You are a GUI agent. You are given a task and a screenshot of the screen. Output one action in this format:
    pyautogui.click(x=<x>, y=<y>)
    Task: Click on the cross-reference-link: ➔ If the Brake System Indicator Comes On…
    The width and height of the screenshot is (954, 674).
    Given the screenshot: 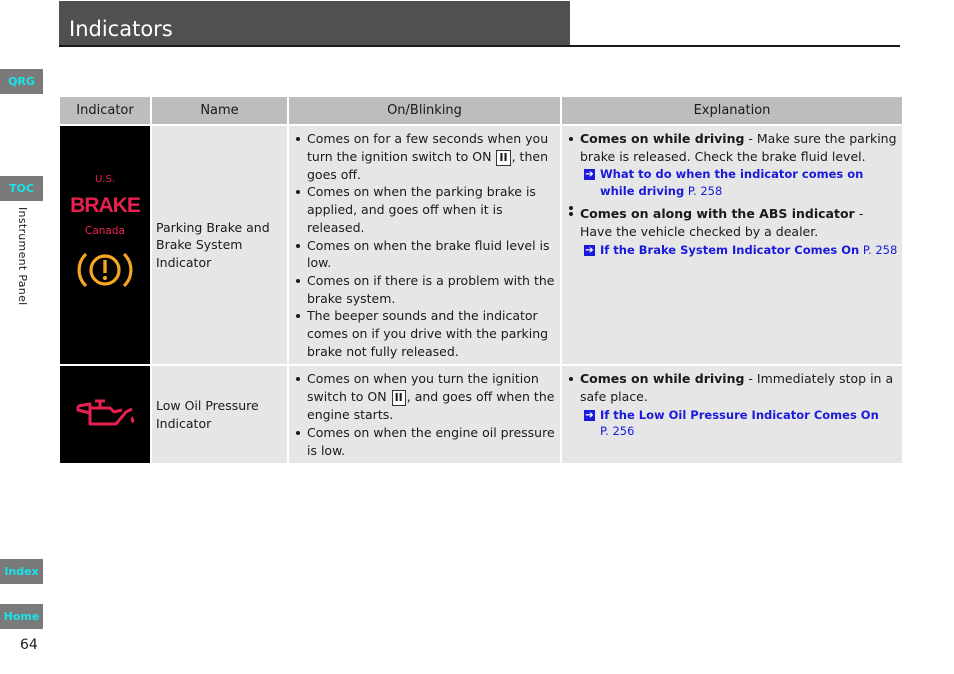 What is the action you would take?
    pyautogui.click(x=739, y=250)
    